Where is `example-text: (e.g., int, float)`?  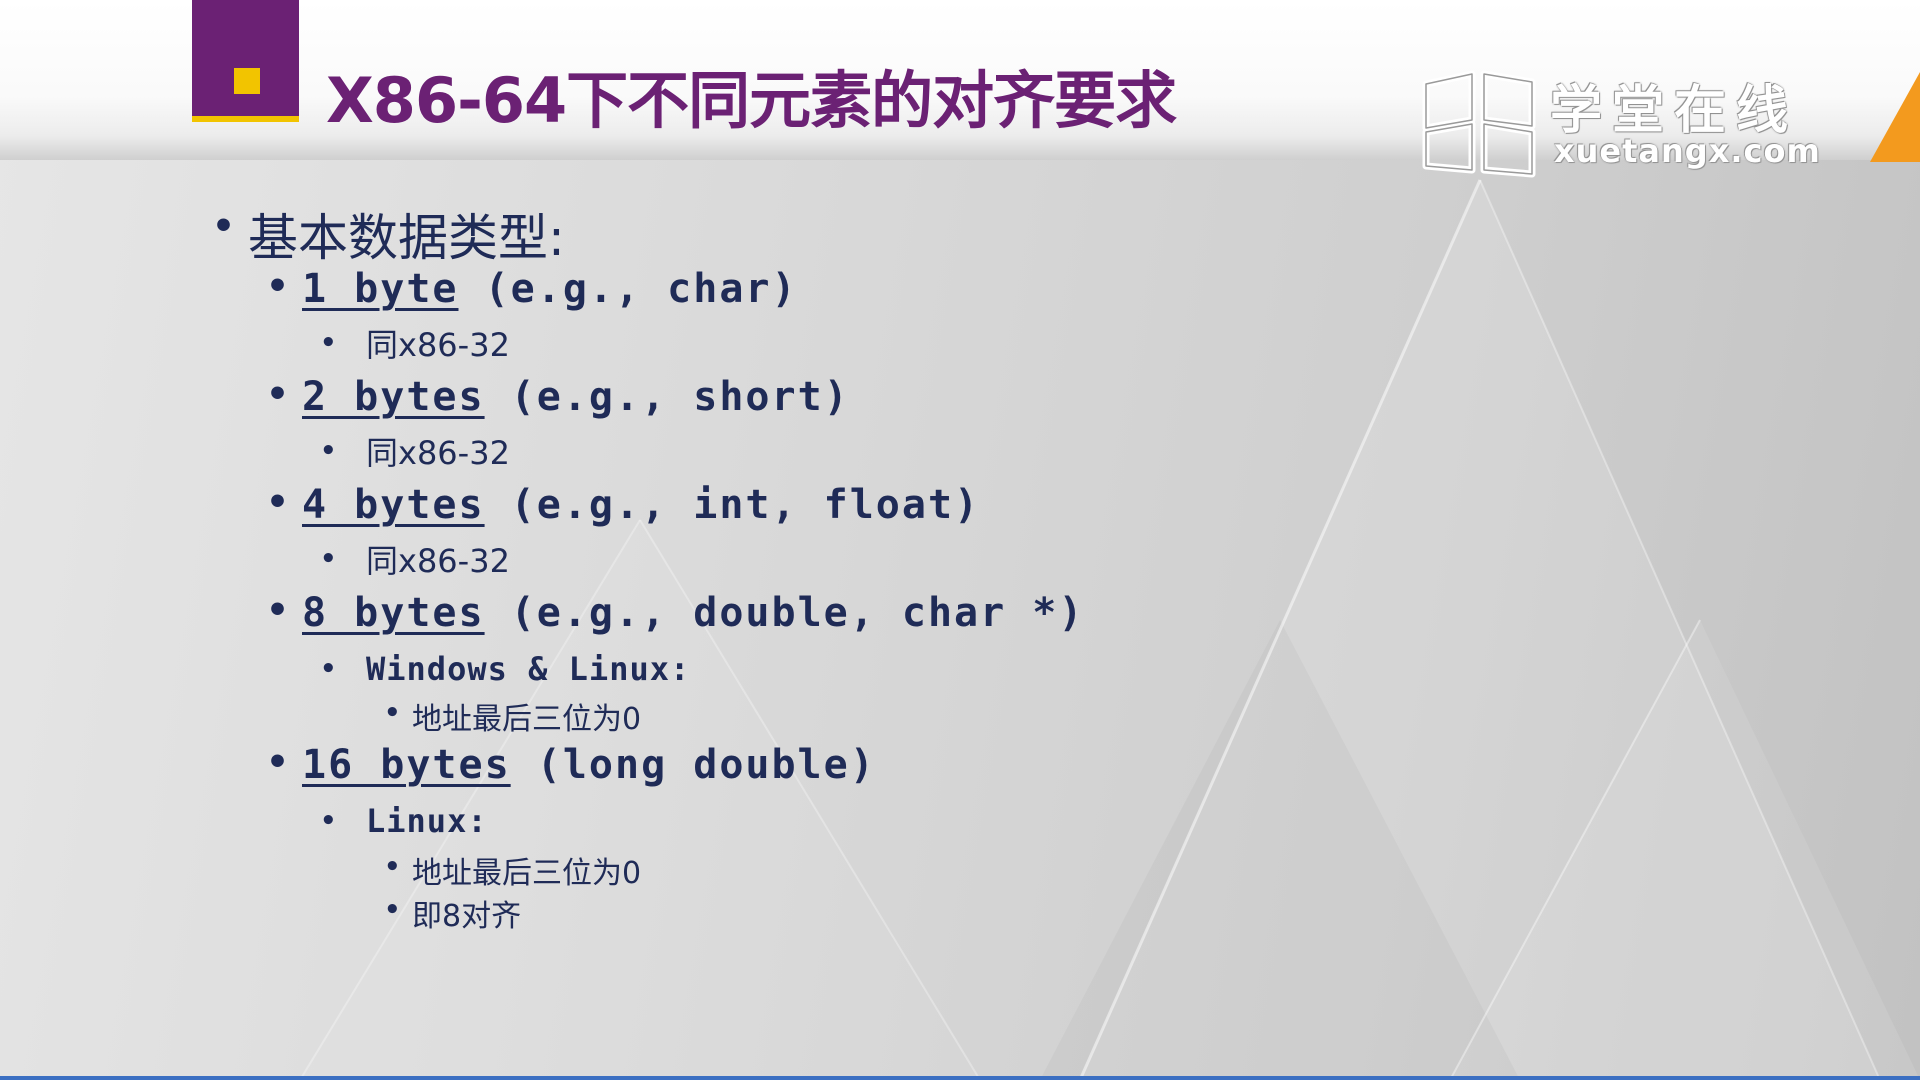
example-text: (e.g., int, float) is located at coordinates (732, 505).